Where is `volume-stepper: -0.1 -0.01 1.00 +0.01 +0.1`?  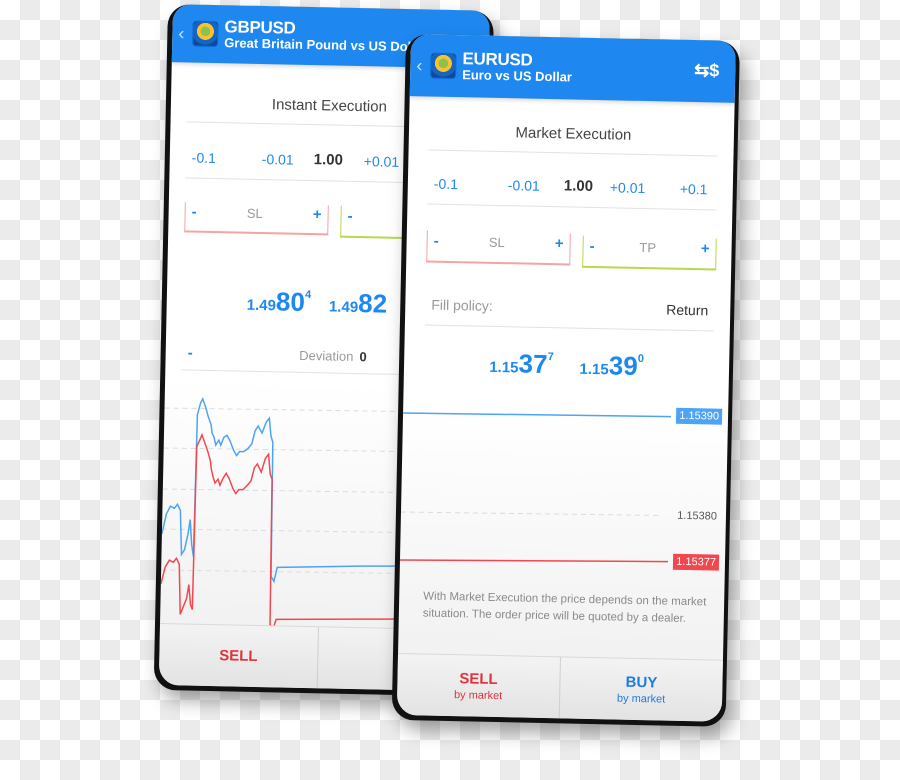
volume-stepper: -0.1 -0.01 1.00 +0.01 +0.1 is located at coordinates (572, 192).